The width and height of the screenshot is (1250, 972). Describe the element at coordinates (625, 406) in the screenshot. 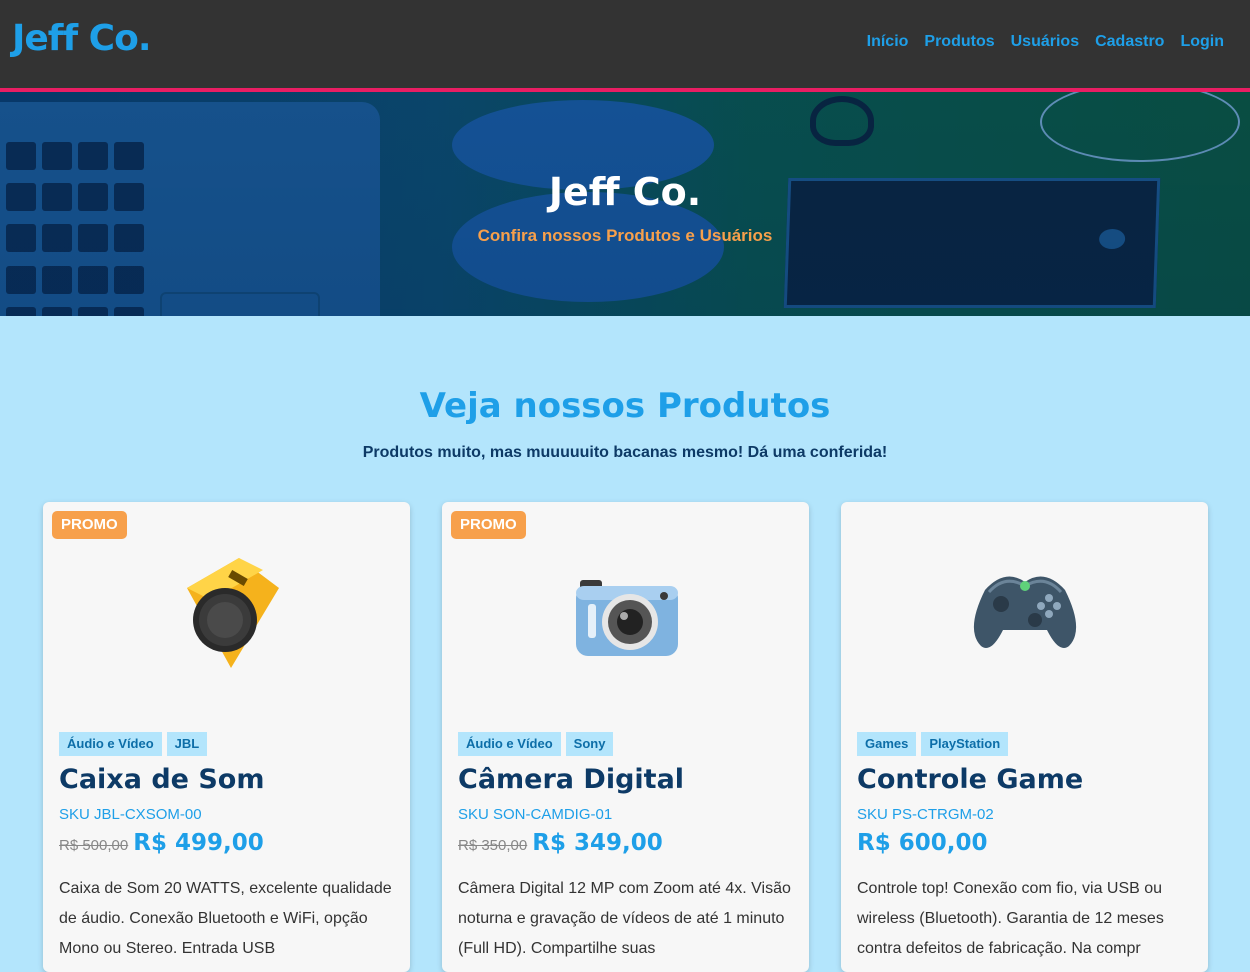

I see `products-section-title: Veja nossos Produtos` at that location.